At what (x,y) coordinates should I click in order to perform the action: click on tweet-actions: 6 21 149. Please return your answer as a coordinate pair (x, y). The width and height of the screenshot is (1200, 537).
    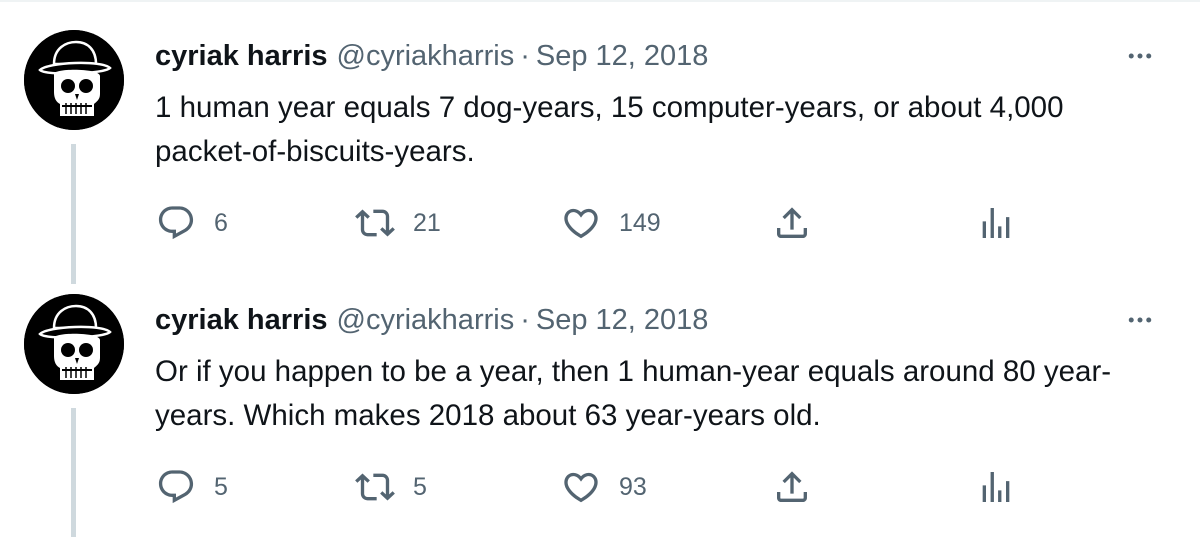
    Looking at the image, I should click on (600, 223).